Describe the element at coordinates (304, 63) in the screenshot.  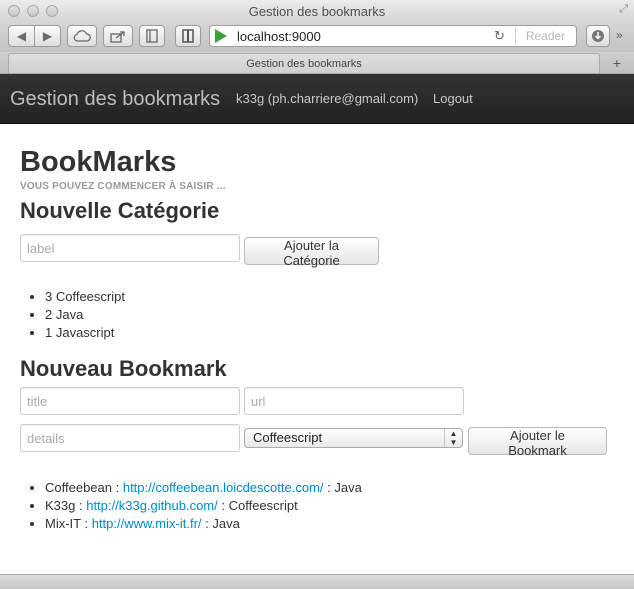
I see `tab-bookmarks: Gestion des bookmarks` at that location.